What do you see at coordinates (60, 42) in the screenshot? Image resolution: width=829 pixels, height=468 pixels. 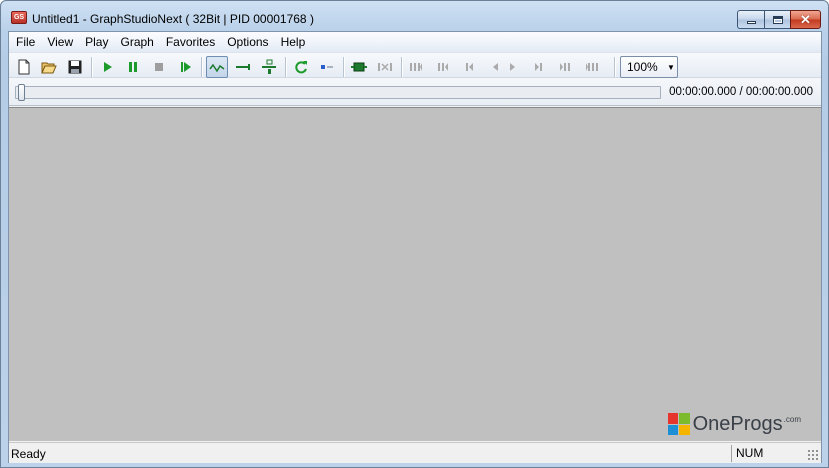 I see `menu-view: View` at bounding box center [60, 42].